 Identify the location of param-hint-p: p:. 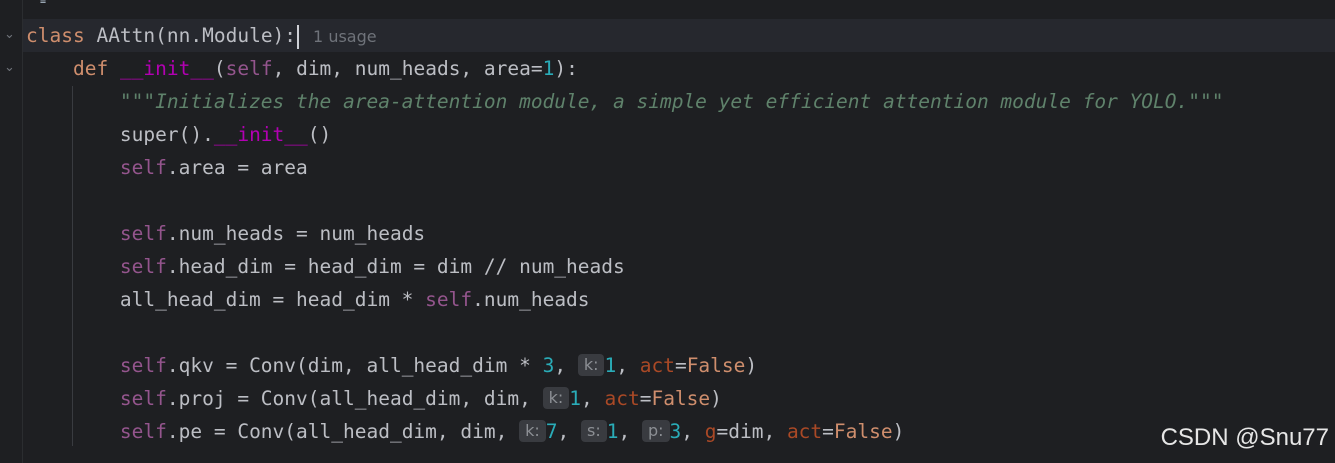
(655, 431).